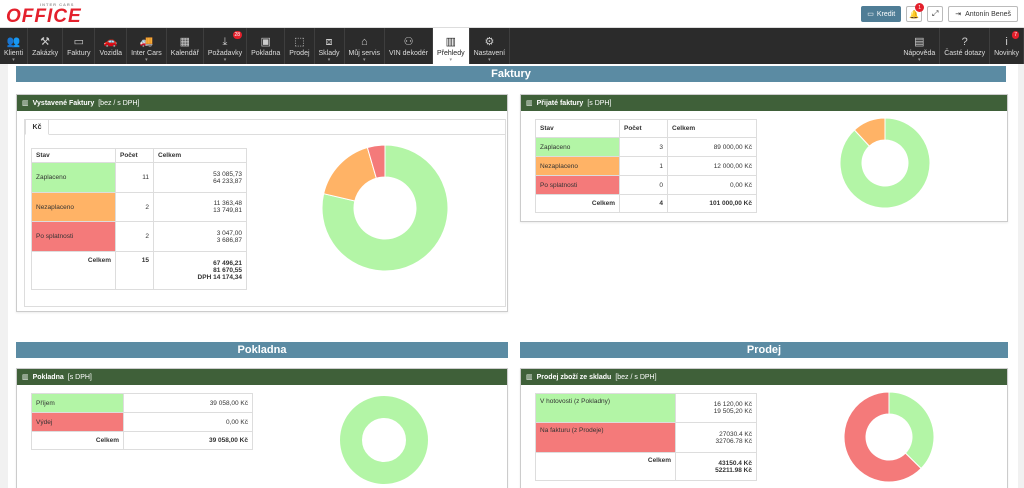 The width and height of the screenshot is (1024, 488). What do you see at coordinates (965, 53) in the screenshot?
I see `nav-item-label: Časté dotazy` at bounding box center [965, 53].